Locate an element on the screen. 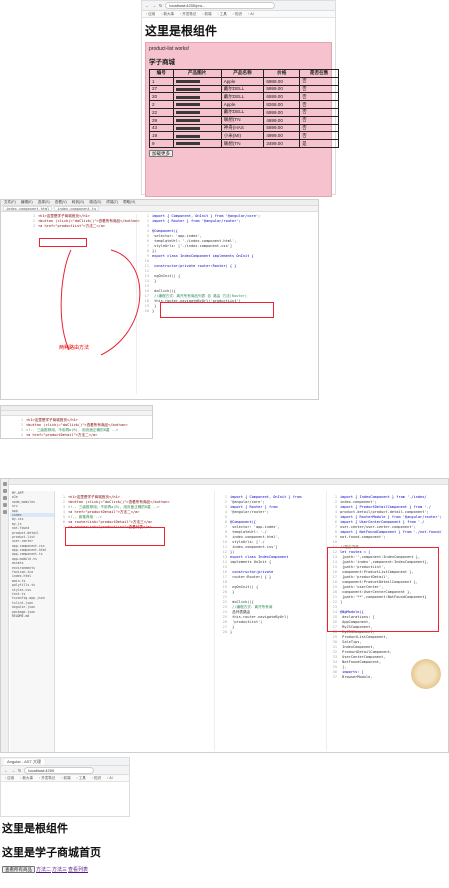  line-number: 37 is located at coordinates (334, 677).